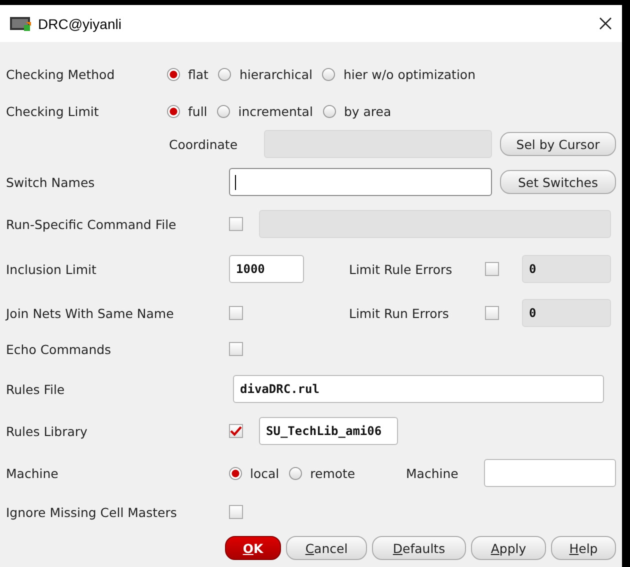 The image size is (630, 567). What do you see at coordinates (35, 389) in the screenshot?
I see `field-label: Rules File` at bounding box center [35, 389].